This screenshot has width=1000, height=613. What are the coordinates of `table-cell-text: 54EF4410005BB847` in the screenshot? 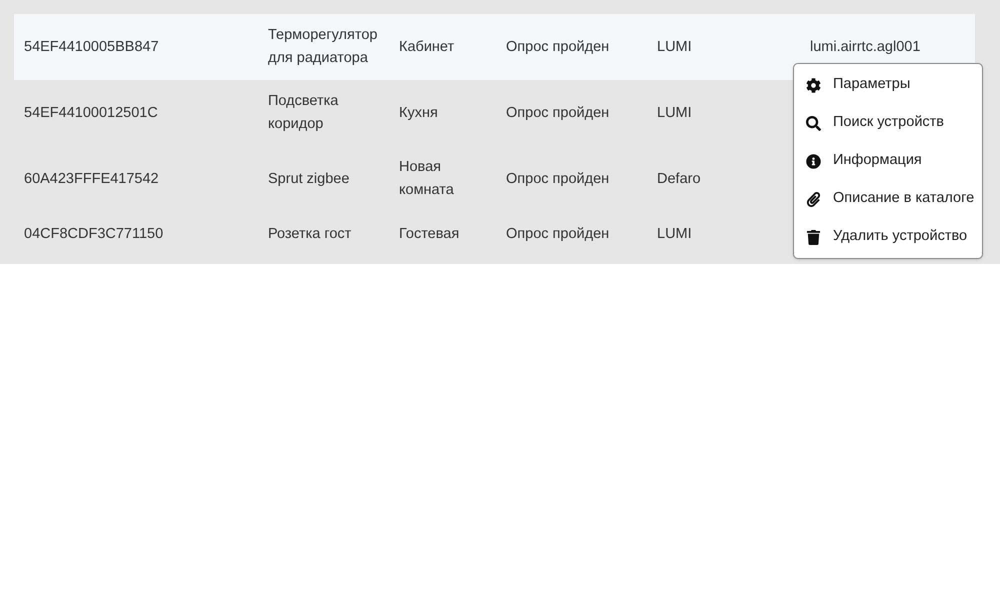 It's located at (91, 47).